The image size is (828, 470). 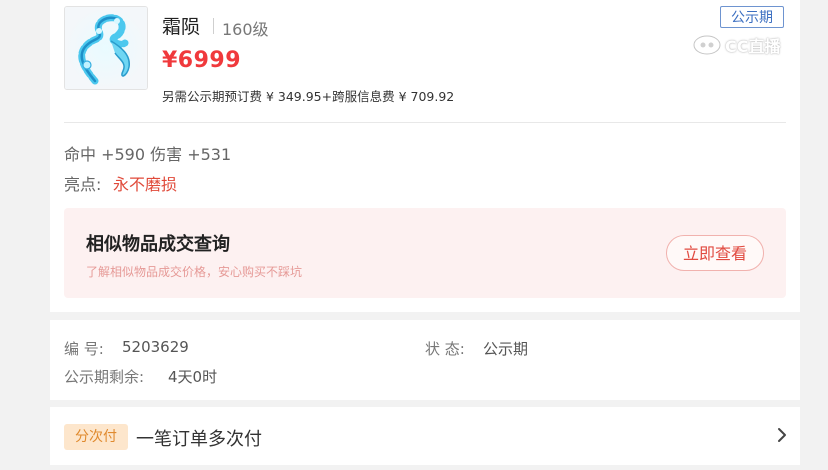 What do you see at coordinates (194, 272) in the screenshot?
I see `similar-subtitle: 了解相似物品成交价格，安心购买不踩坑` at bounding box center [194, 272].